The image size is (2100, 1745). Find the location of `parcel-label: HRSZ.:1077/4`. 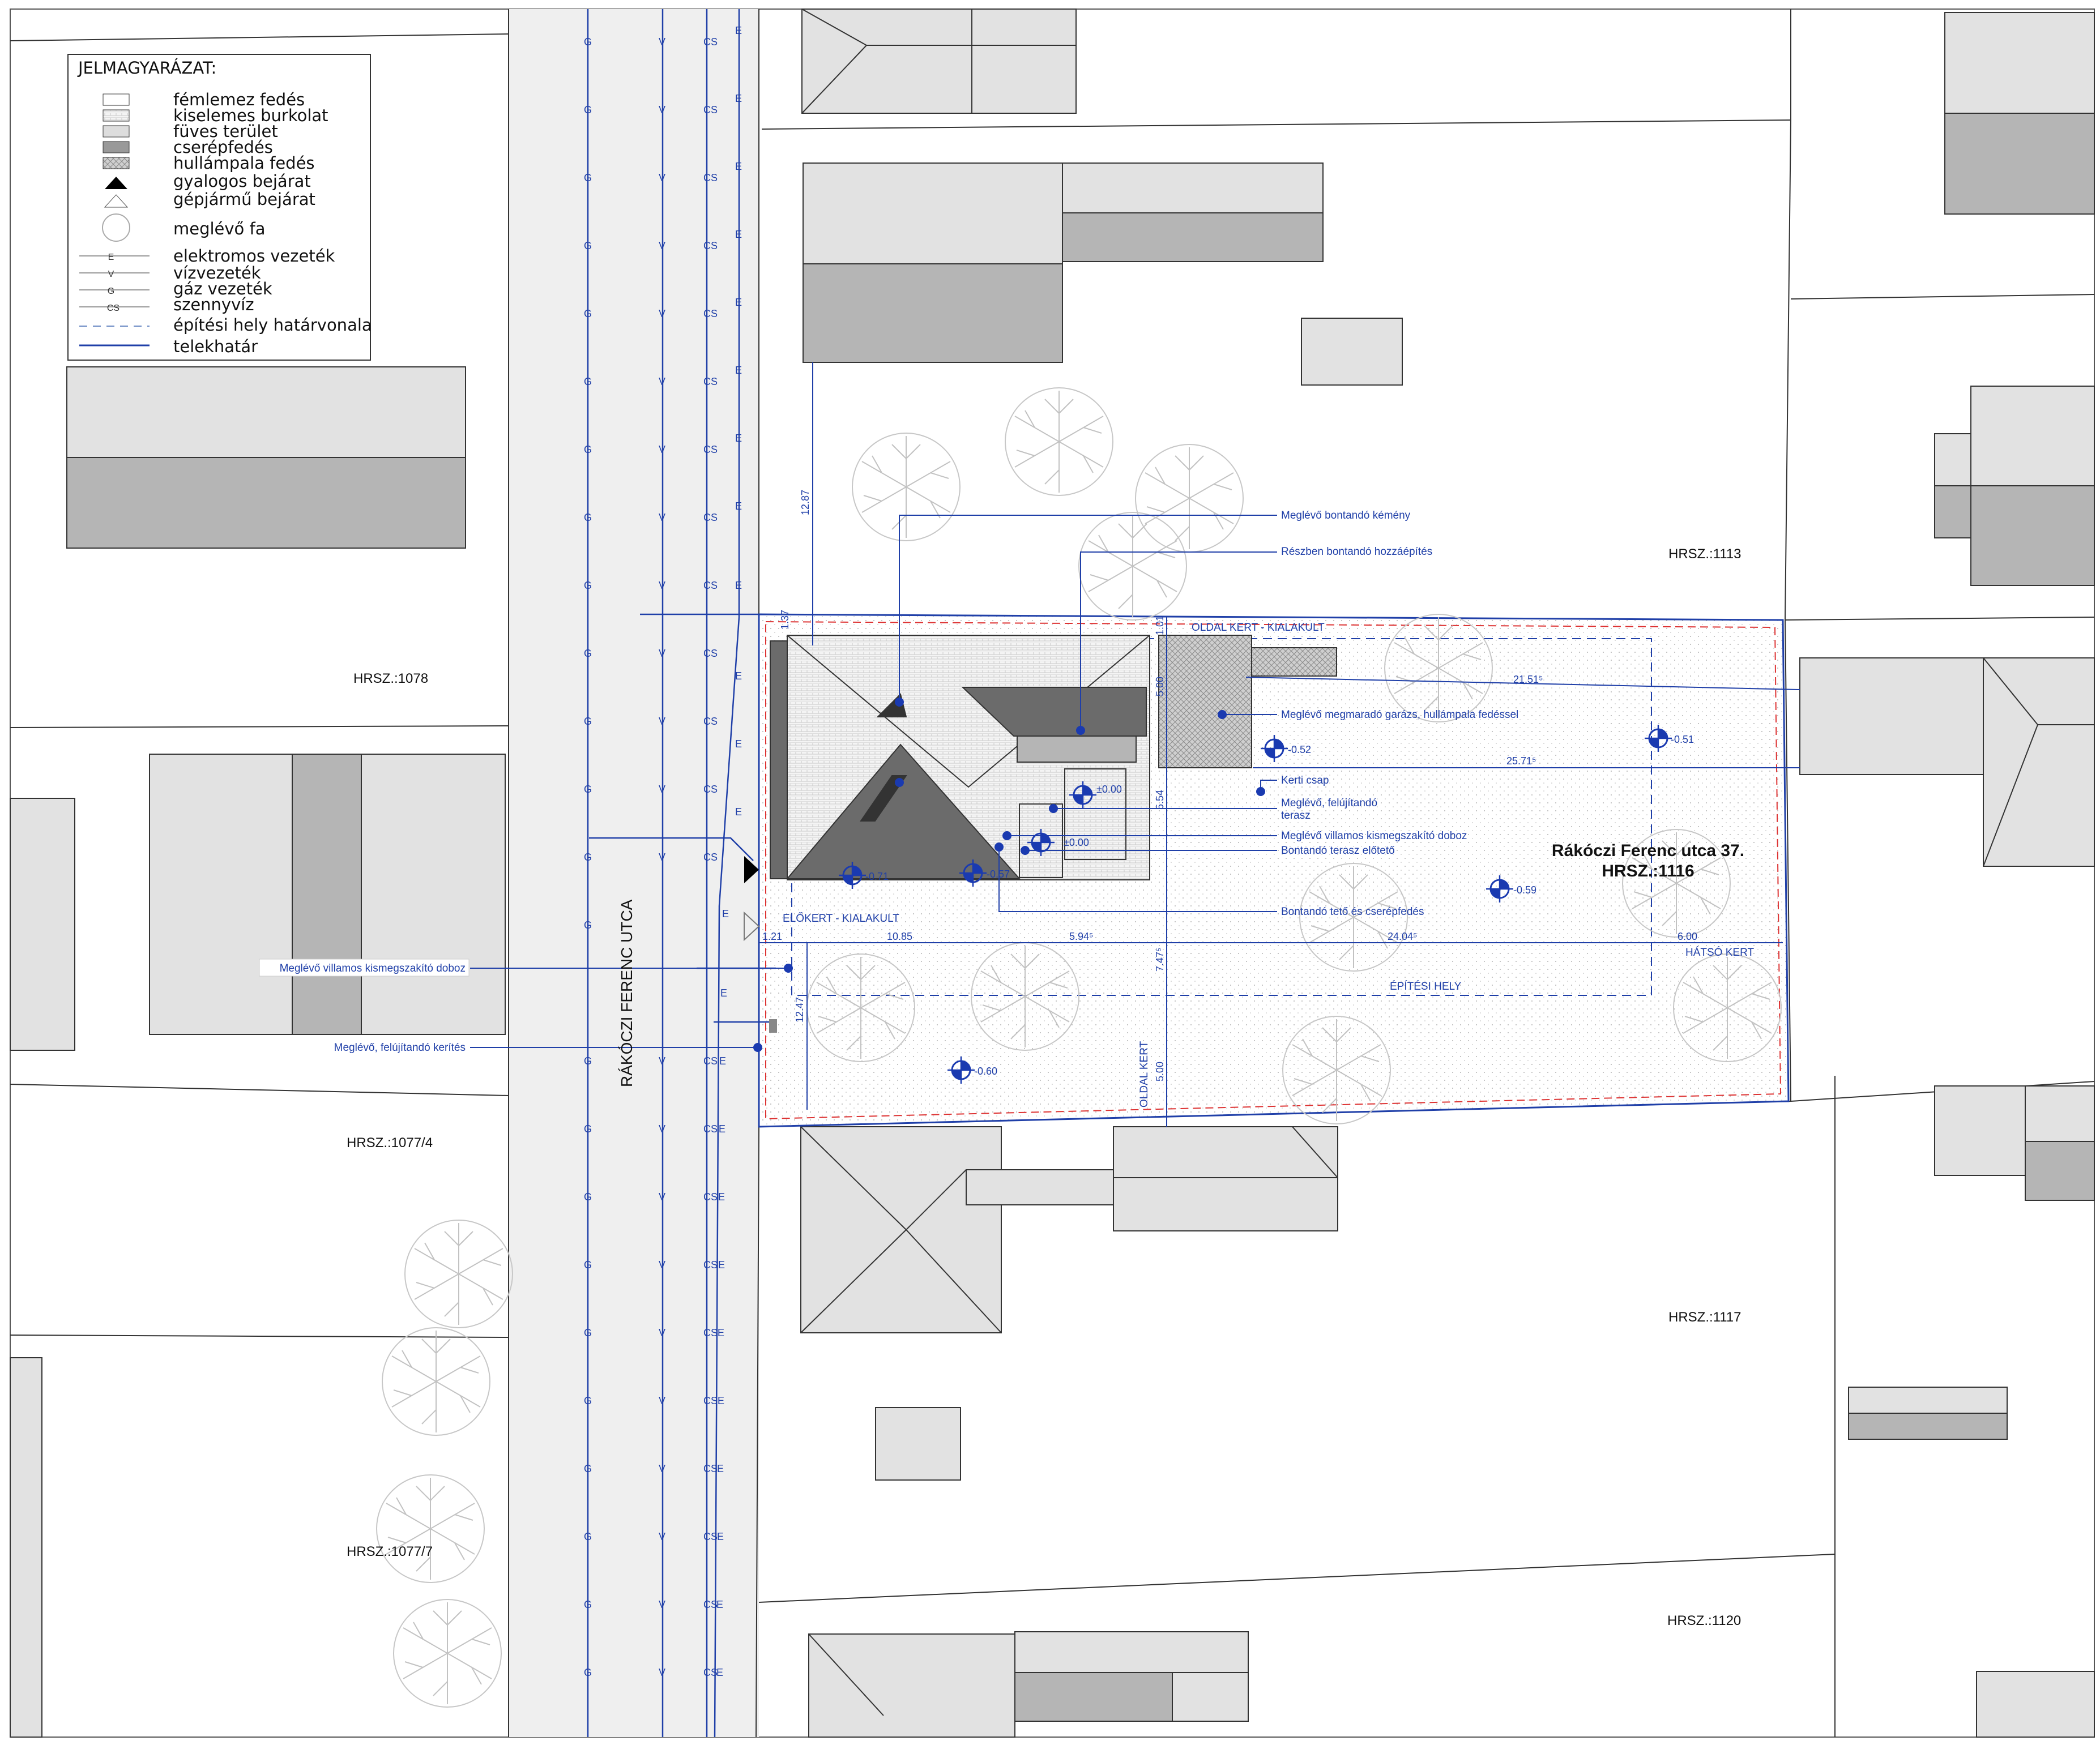

parcel-label: HRSZ.:1077/4 is located at coordinates (390, 1142).